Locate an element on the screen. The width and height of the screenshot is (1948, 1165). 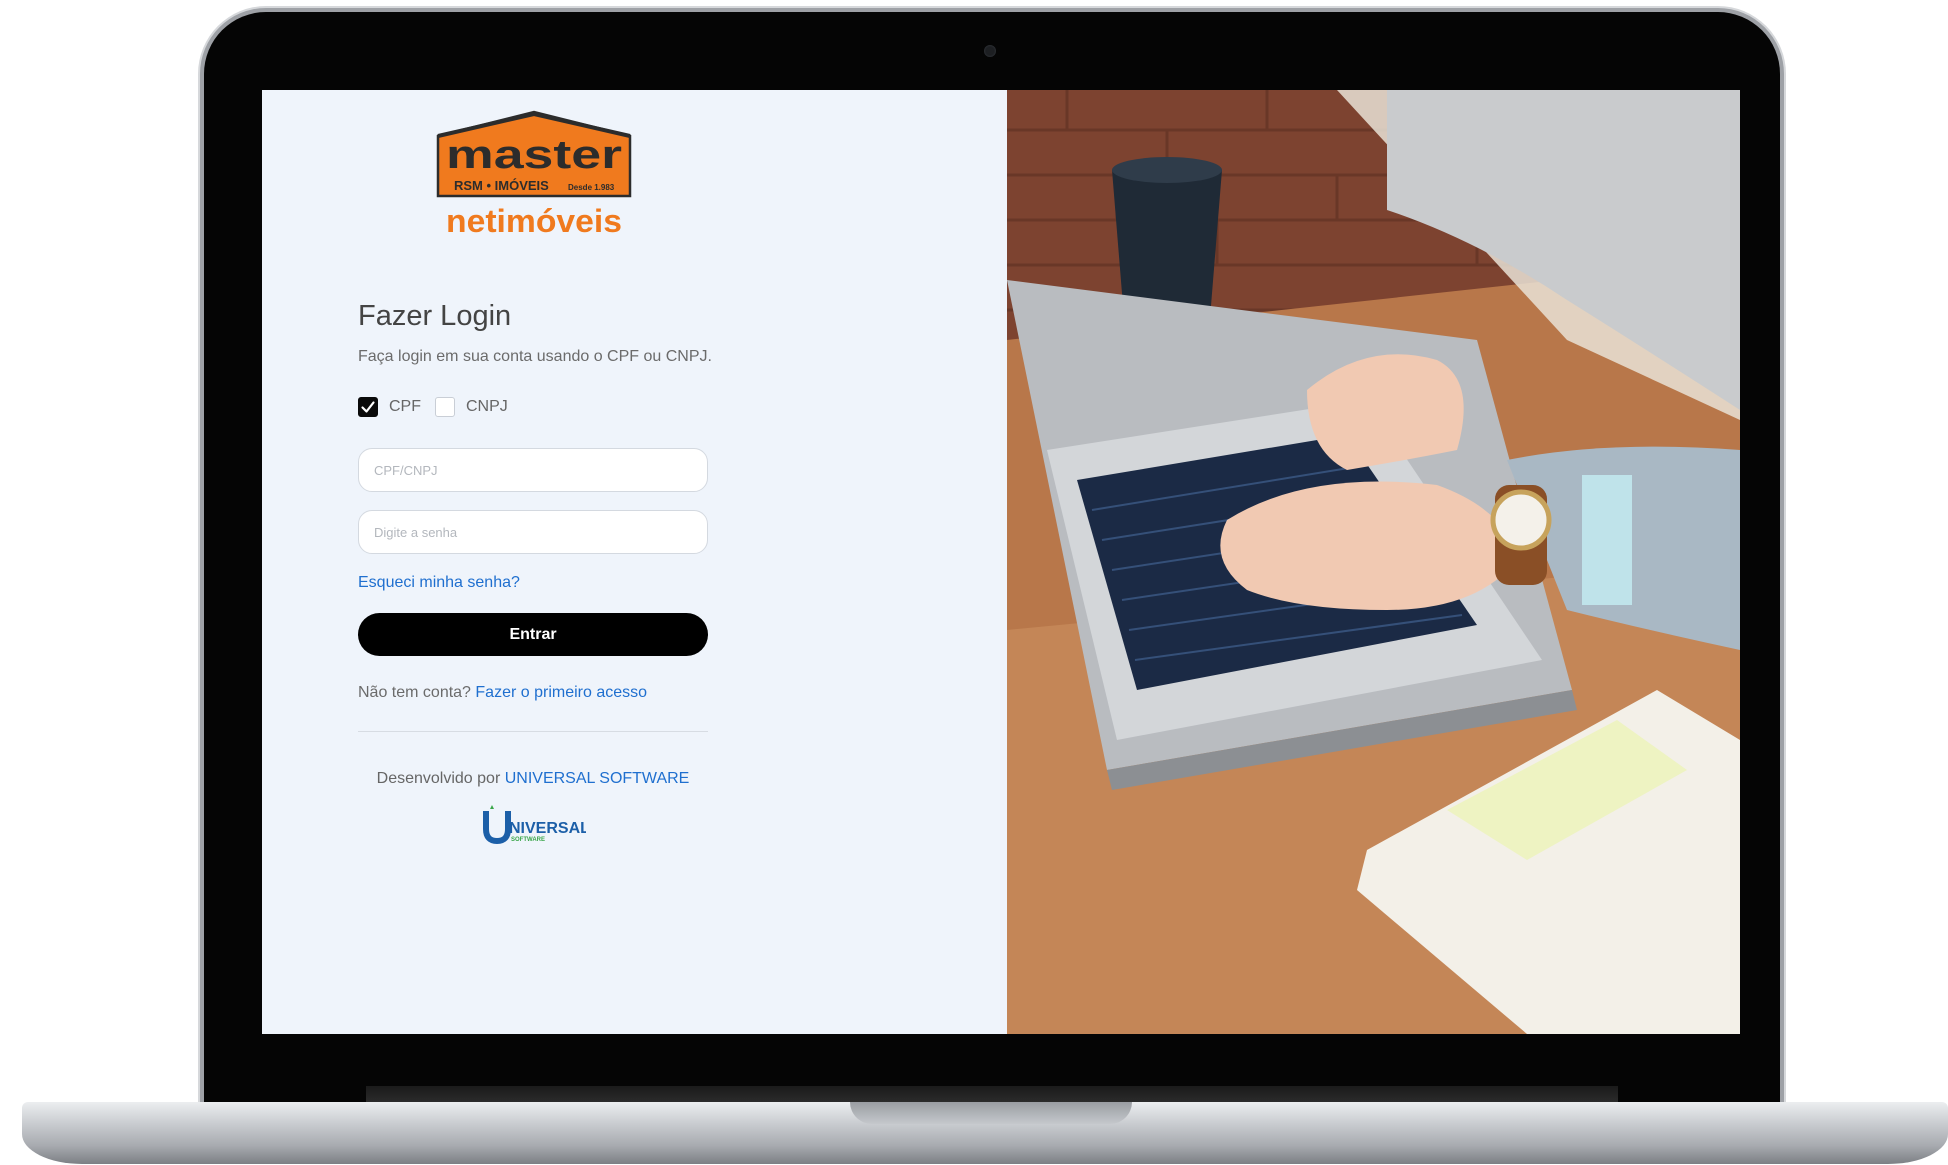
webcam-icon is located at coordinates (990, 51).